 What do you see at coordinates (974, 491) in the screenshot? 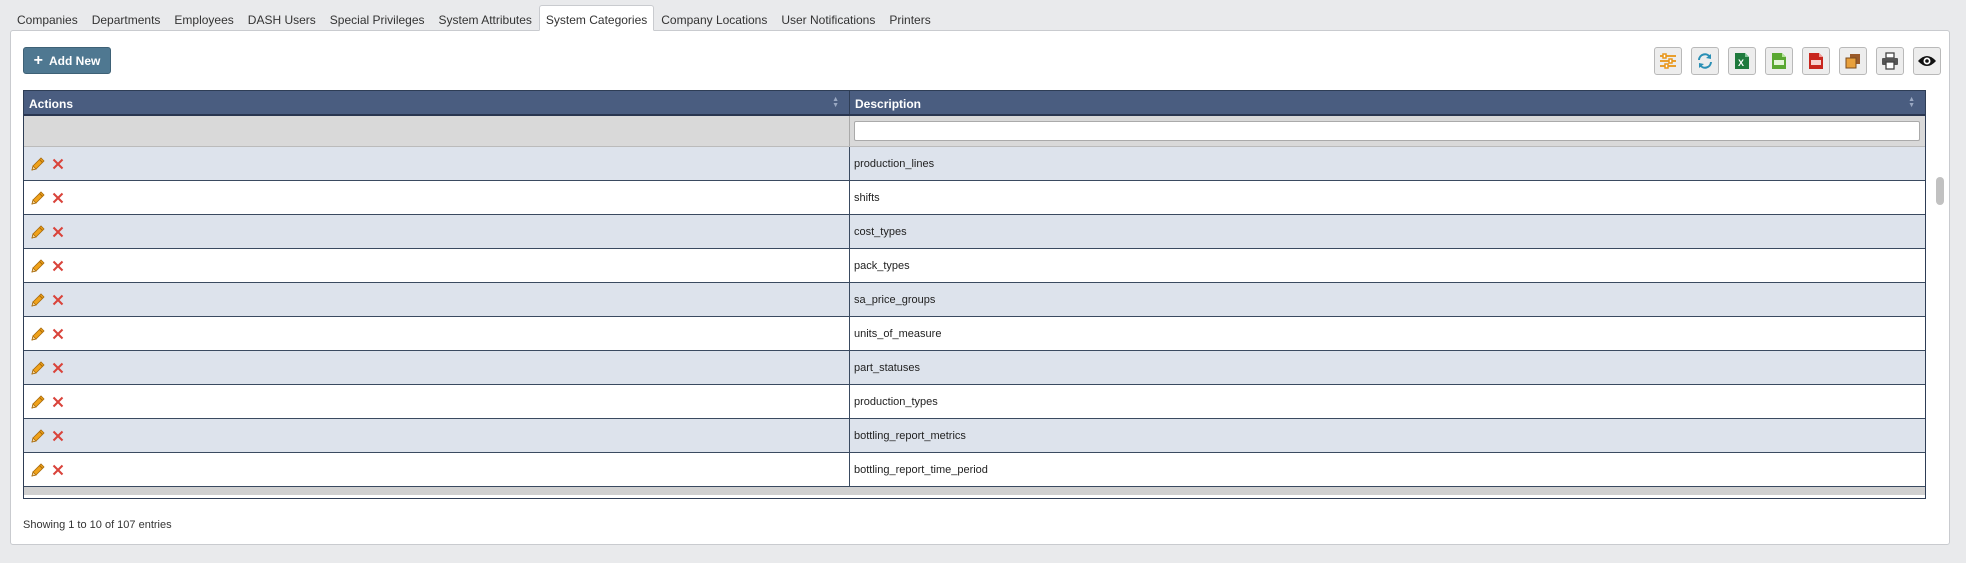
I see `grid-horizontal-scrollbar` at bounding box center [974, 491].